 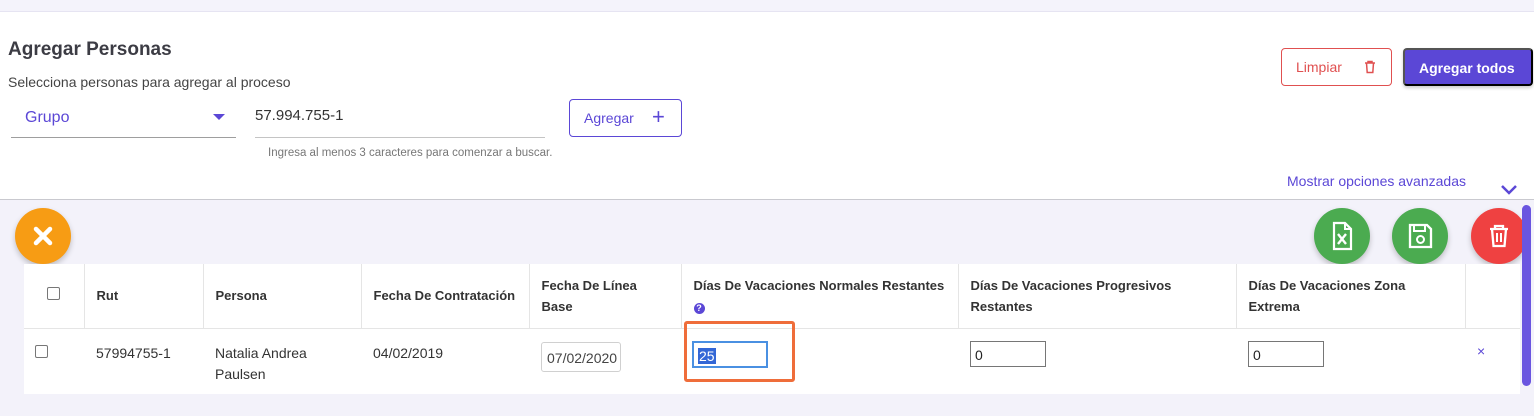 I want to click on top-band, so click(x=767, y=6).